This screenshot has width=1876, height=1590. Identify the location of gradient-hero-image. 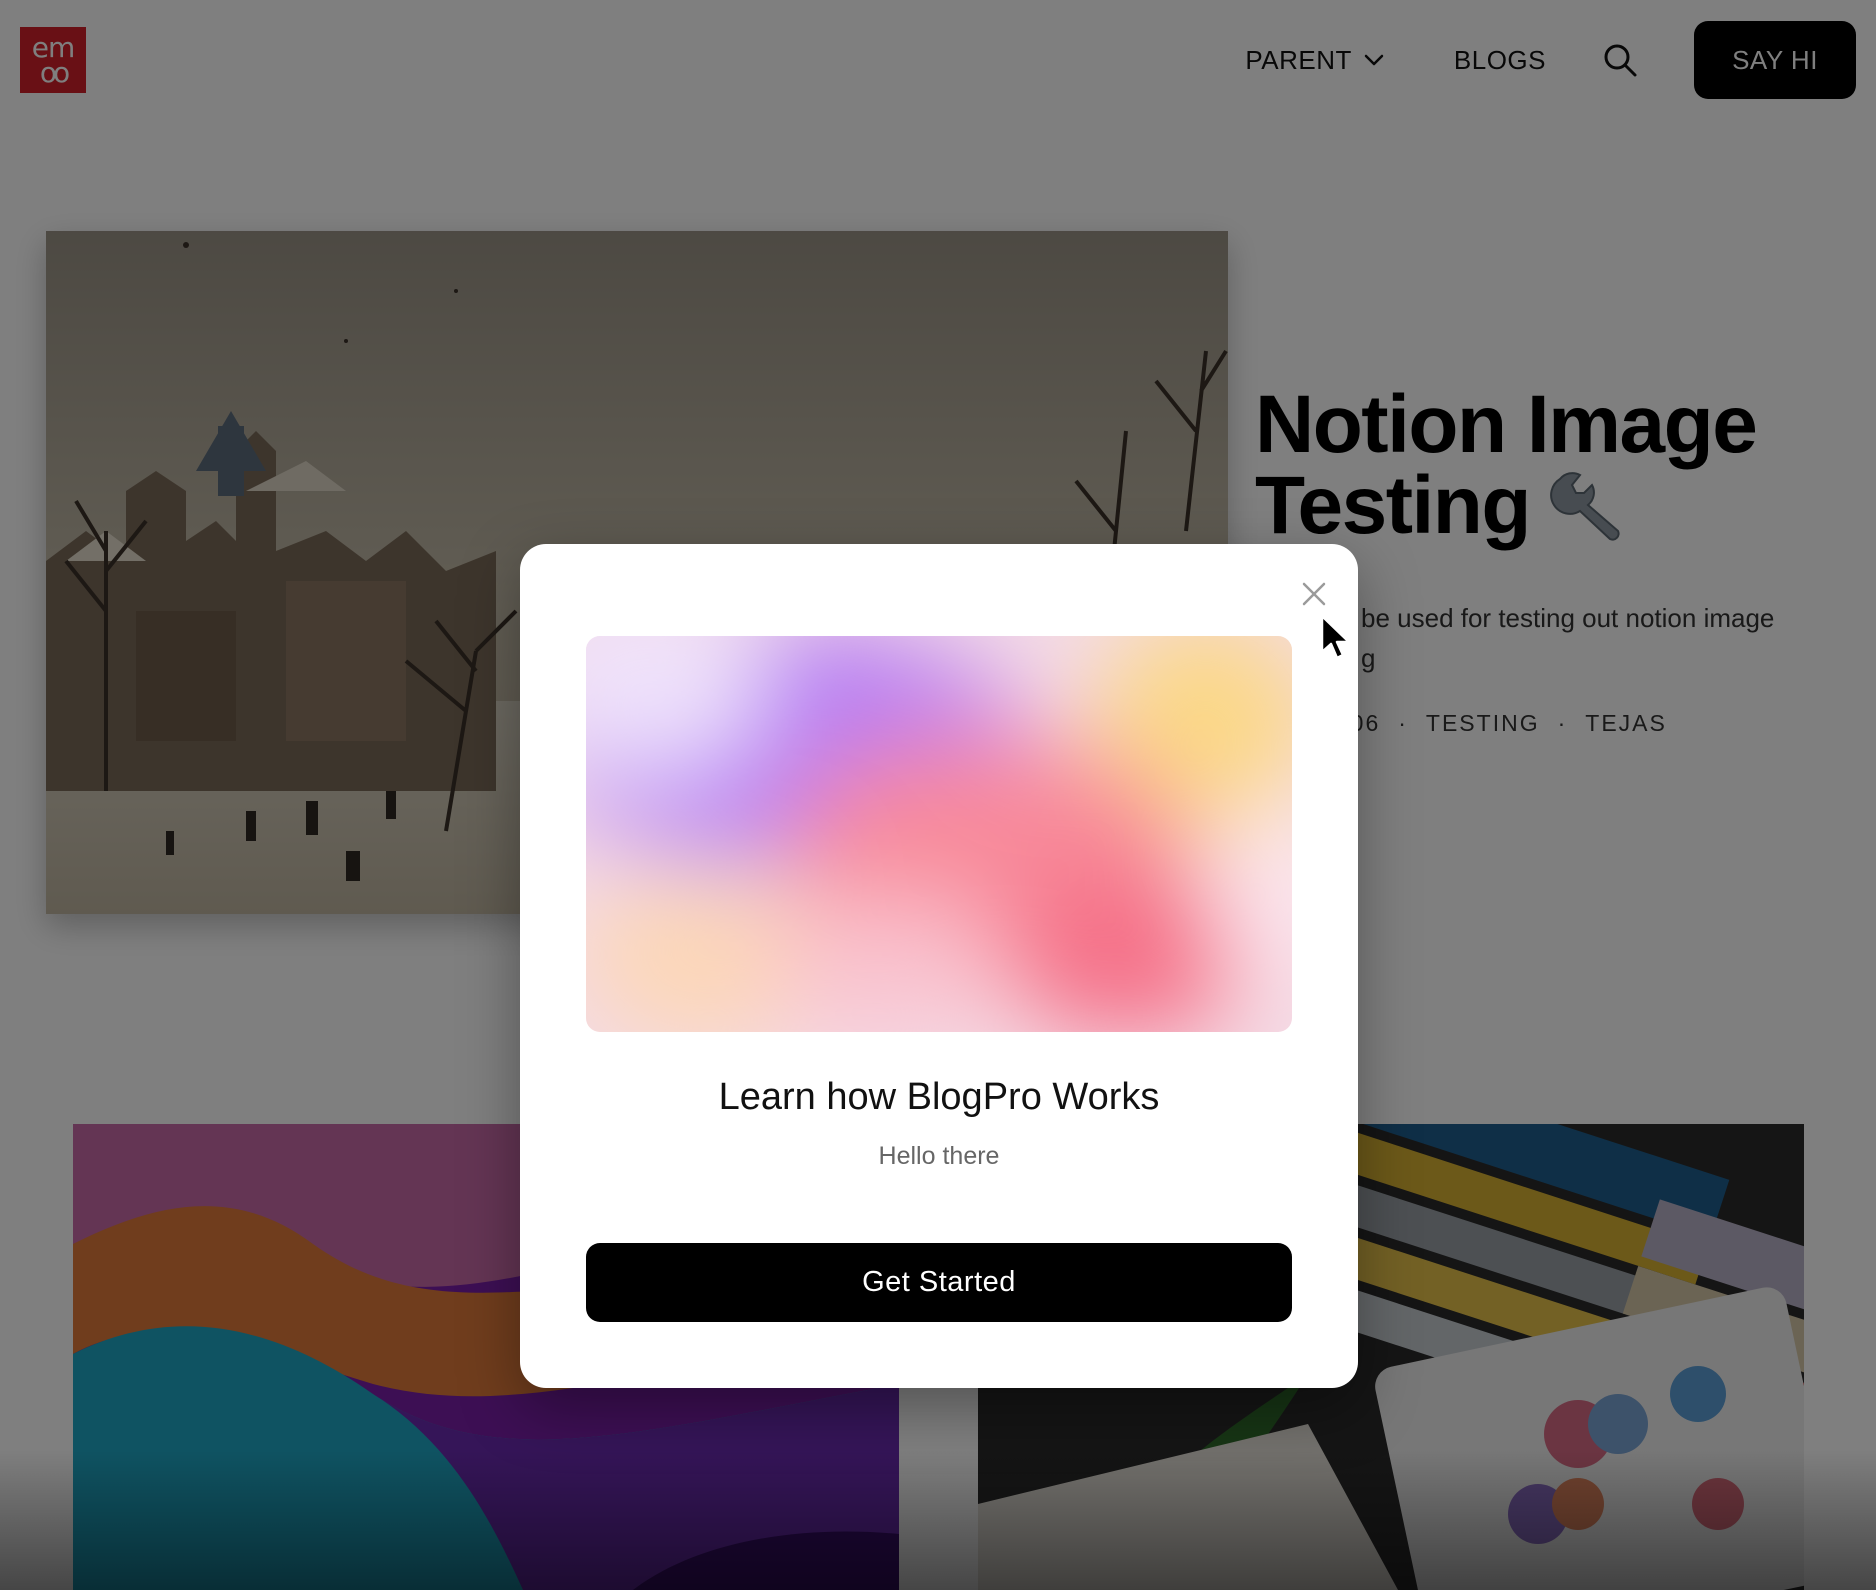
(939, 834).